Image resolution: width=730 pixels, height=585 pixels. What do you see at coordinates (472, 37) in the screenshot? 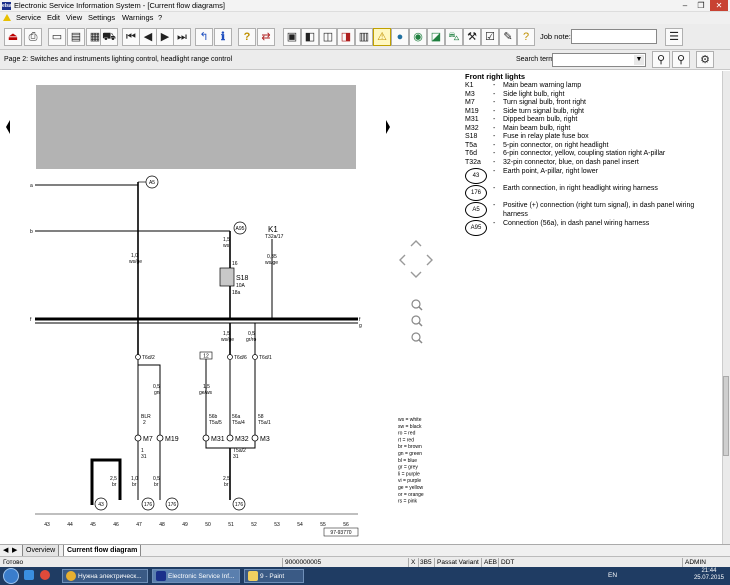
I see `tools-icon: ⚒` at bounding box center [472, 37].